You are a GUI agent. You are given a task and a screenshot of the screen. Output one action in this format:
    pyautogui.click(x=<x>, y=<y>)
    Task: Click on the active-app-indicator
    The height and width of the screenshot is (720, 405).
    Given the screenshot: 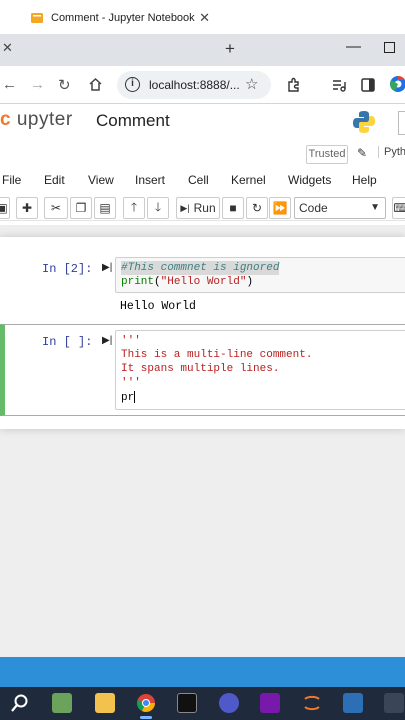 What is the action you would take?
    pyautogui.click(x=146, y=717)
    